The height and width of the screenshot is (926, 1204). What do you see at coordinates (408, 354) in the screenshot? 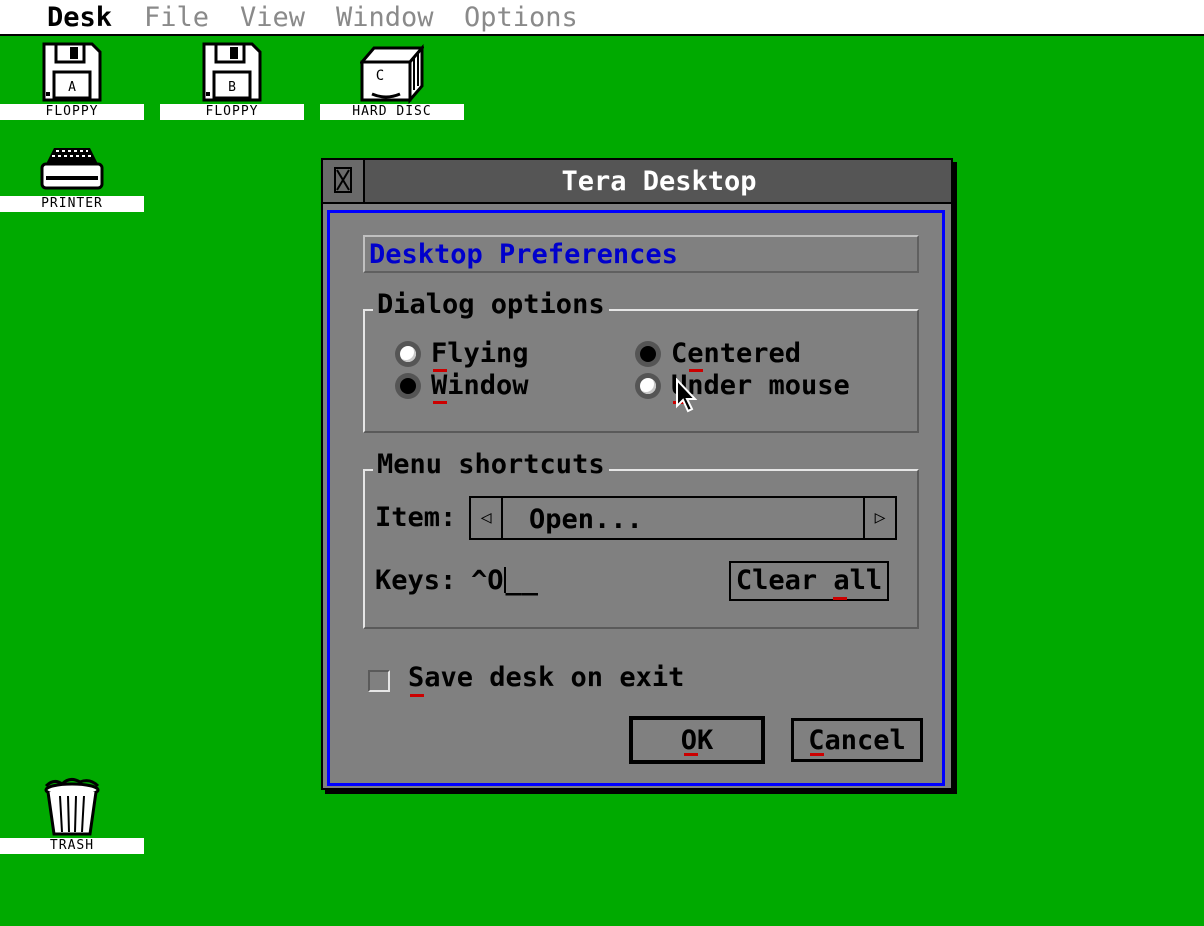
I see `radio-flying` at bounding box center [408, 354].